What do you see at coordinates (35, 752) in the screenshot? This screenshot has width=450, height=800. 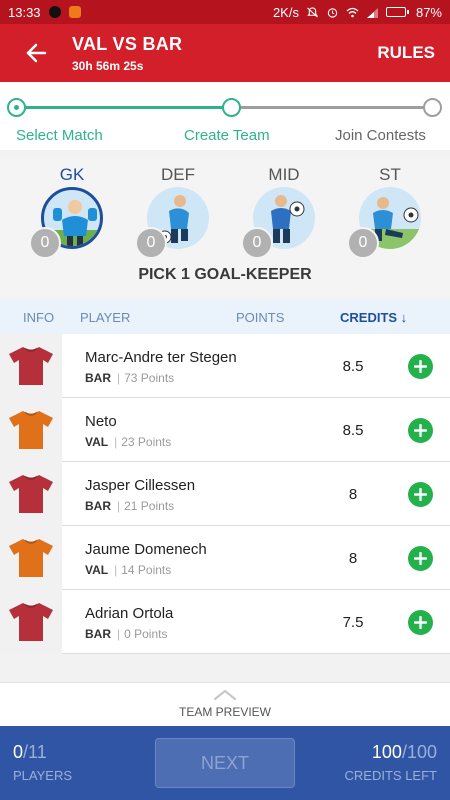 I see `players-total: /11` at bounding box center [35, 752].